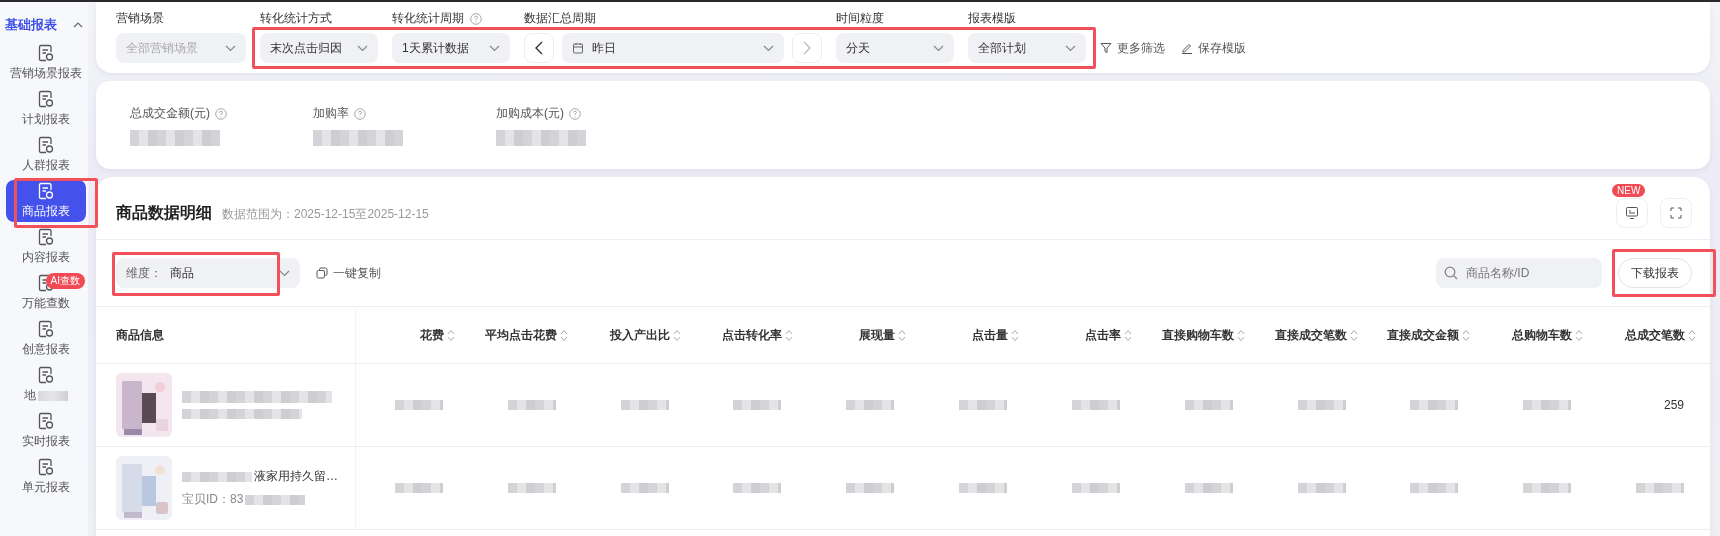  What do you see at coordinates (348, 273) in the screenshot?
I see `copy-button: 一键复制` at bounding box center [348, 273].